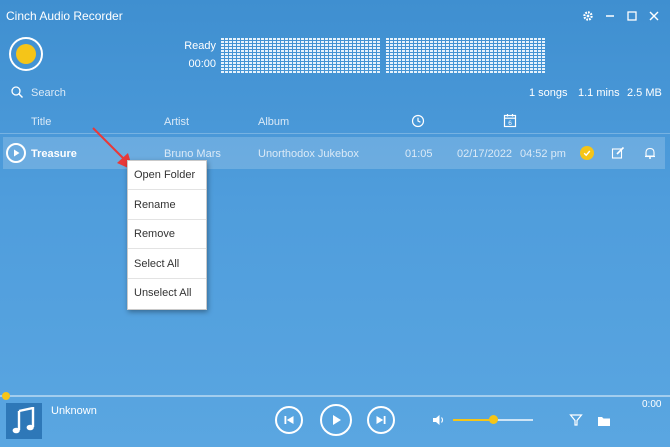 The height and width of the screenshot is (447, 670). I want to click on total-duration: 1.1 mins, so click(599, 93).